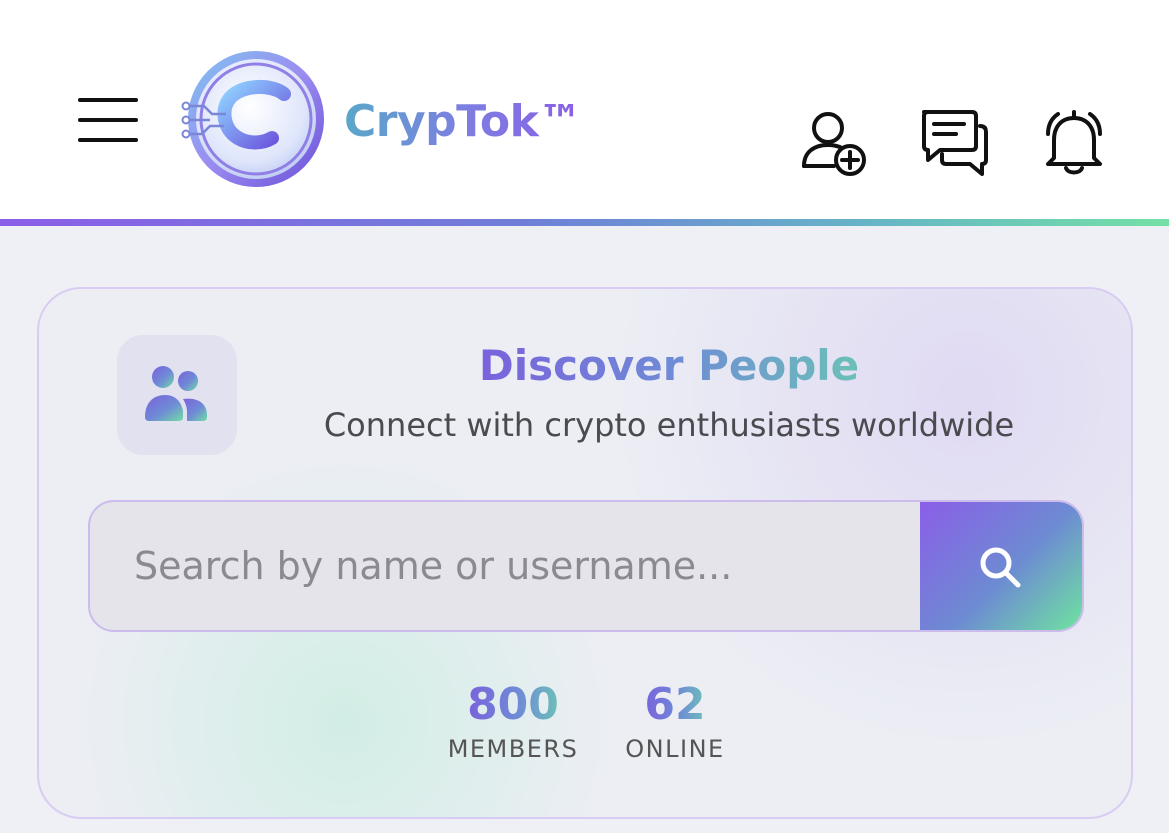 This screenshot has height=833, width=1169. Describe the element at coordinates (463, 124) in the screenshot. I see `brand-name: CrypTok™` at that location.